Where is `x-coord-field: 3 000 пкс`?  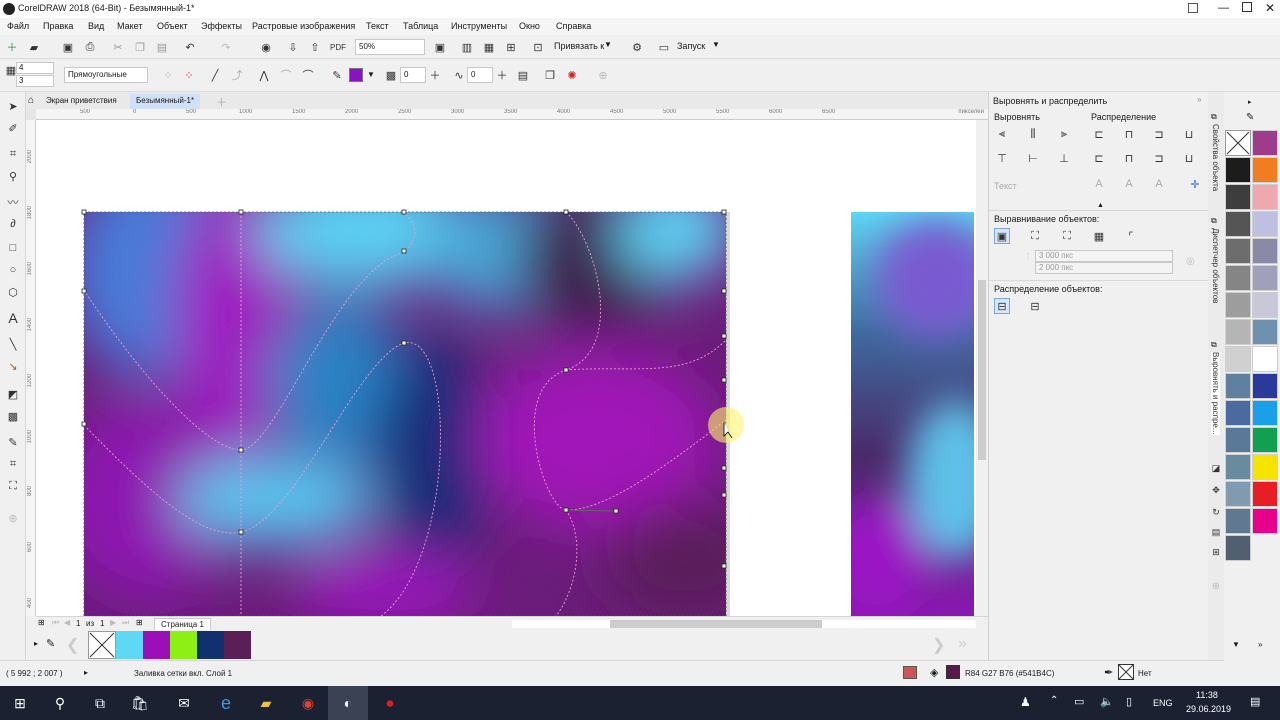 x-coord-field: 3 000 пкс is located at coordinates (1104, 256).